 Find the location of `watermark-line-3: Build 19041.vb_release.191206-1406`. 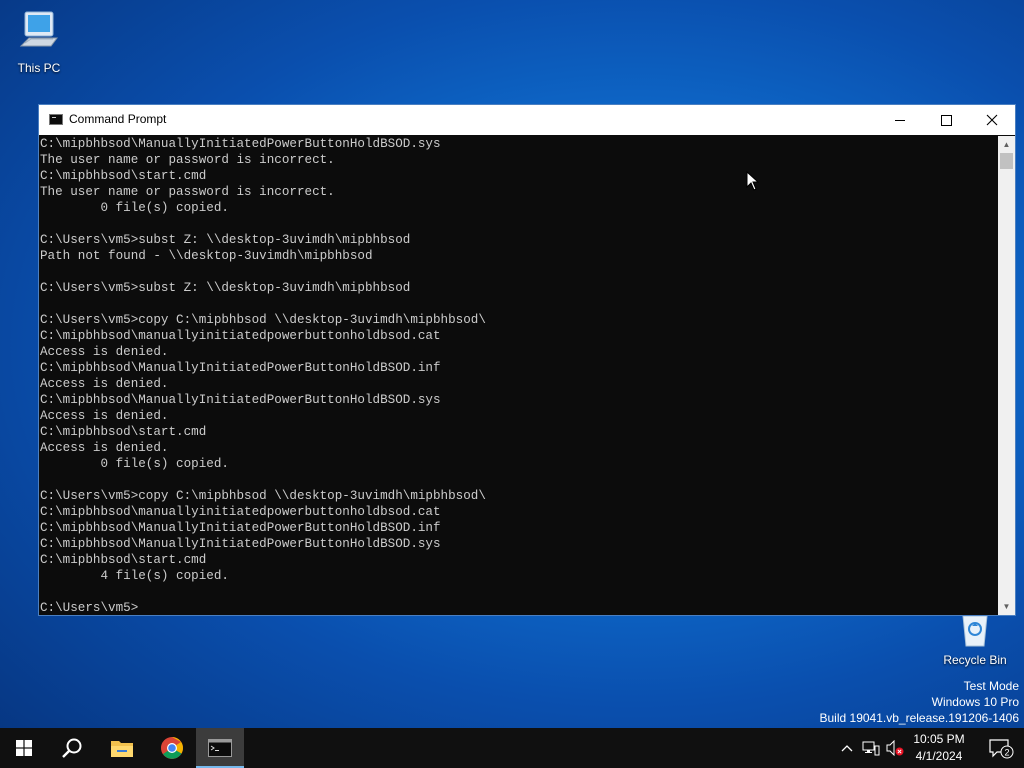

watermark-line-3: Build 19041.vb_release.191206-1406 is located at coordinates (919, 718).